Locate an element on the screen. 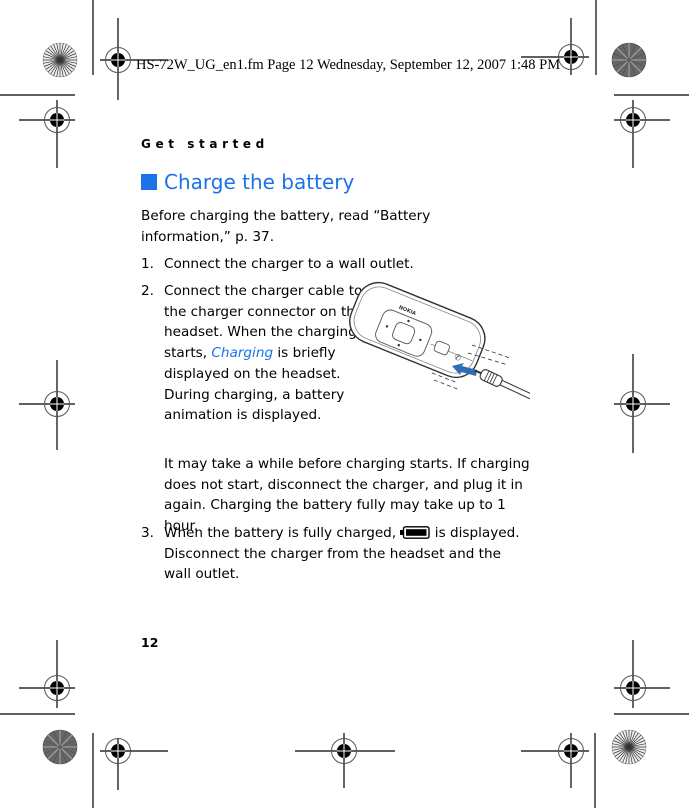 Image resolution: width=689 pixels, height=808 pixels. step-number: 2. is located at coordinates (147, 291).